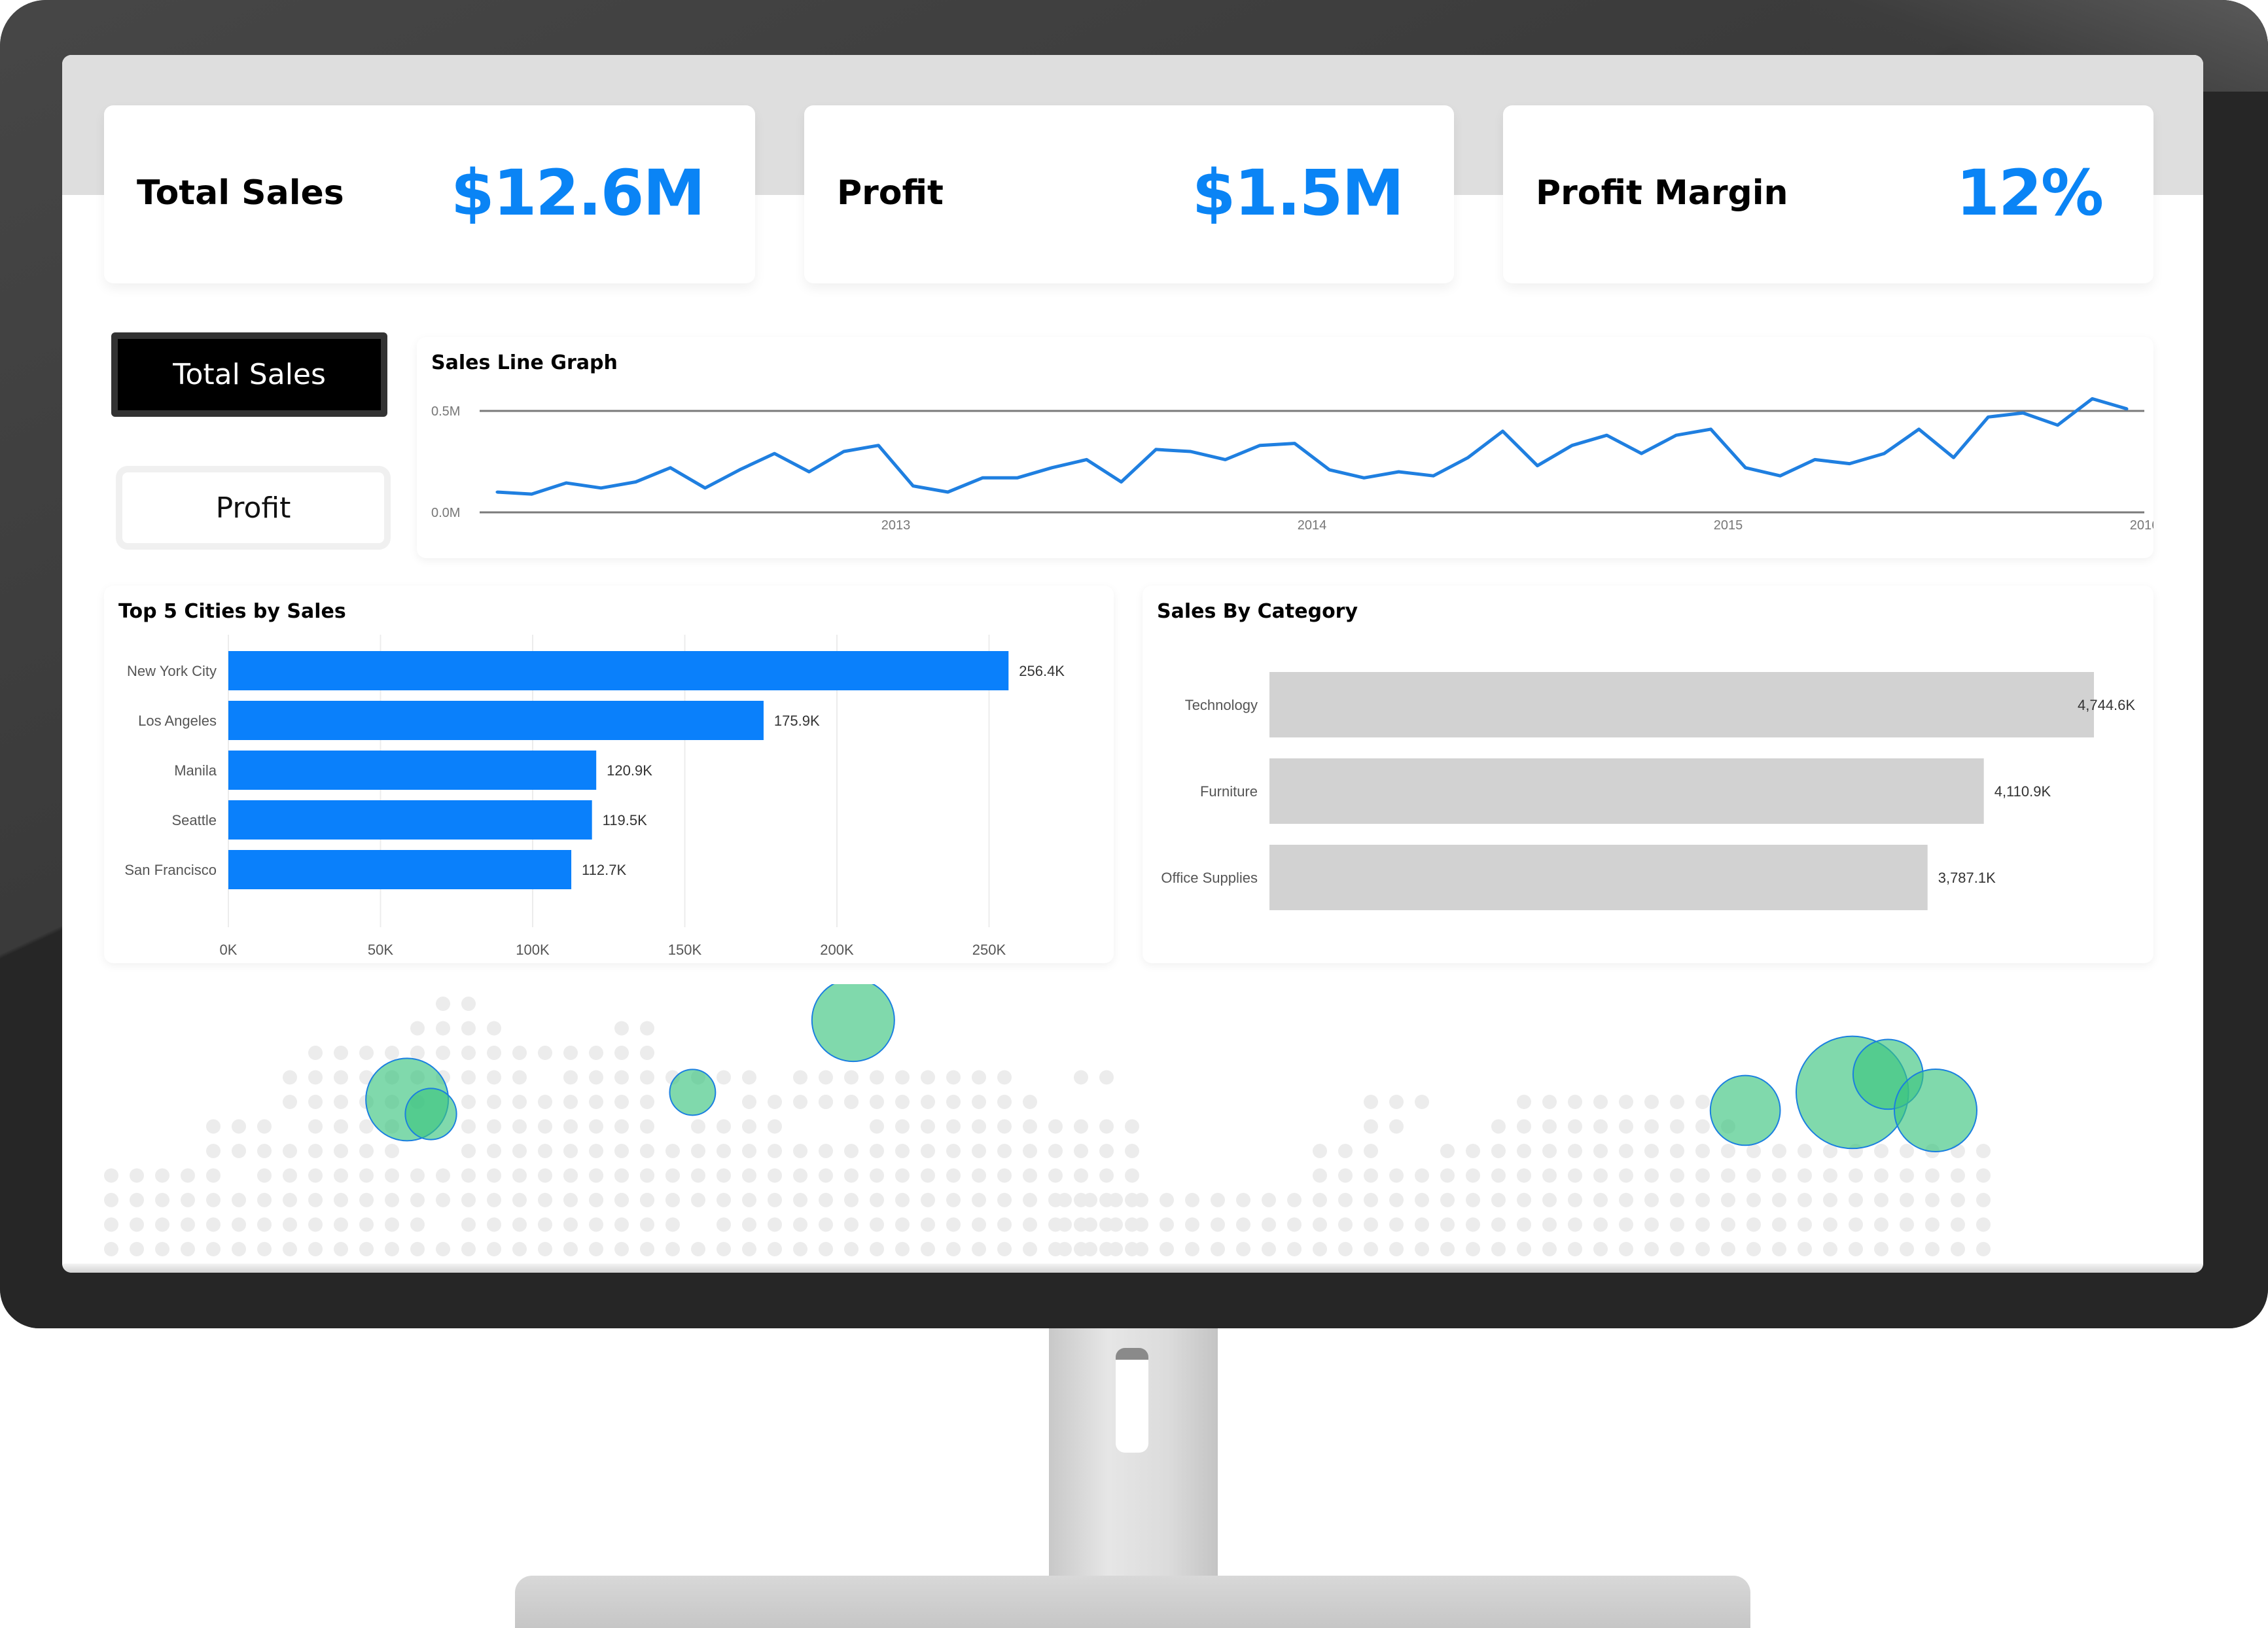 Image resolution: width=2268 pixels, height=1628 pixels. Describe the element at coordinates (253, 508) in the screenshot. I see `profit-toggle-button: Profit` at that location.